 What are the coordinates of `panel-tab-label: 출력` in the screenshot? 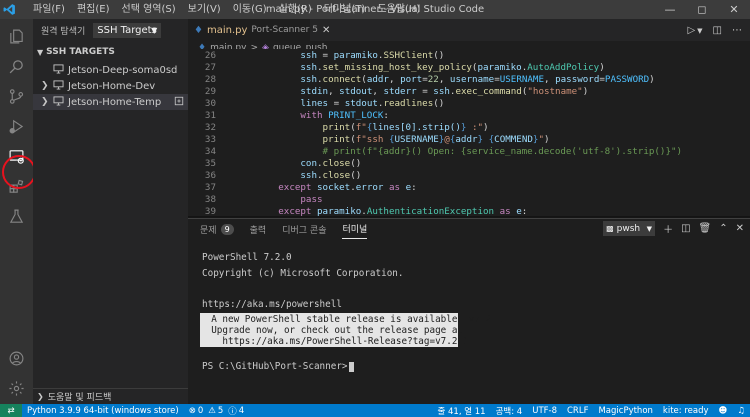 It's located at (258, 230).